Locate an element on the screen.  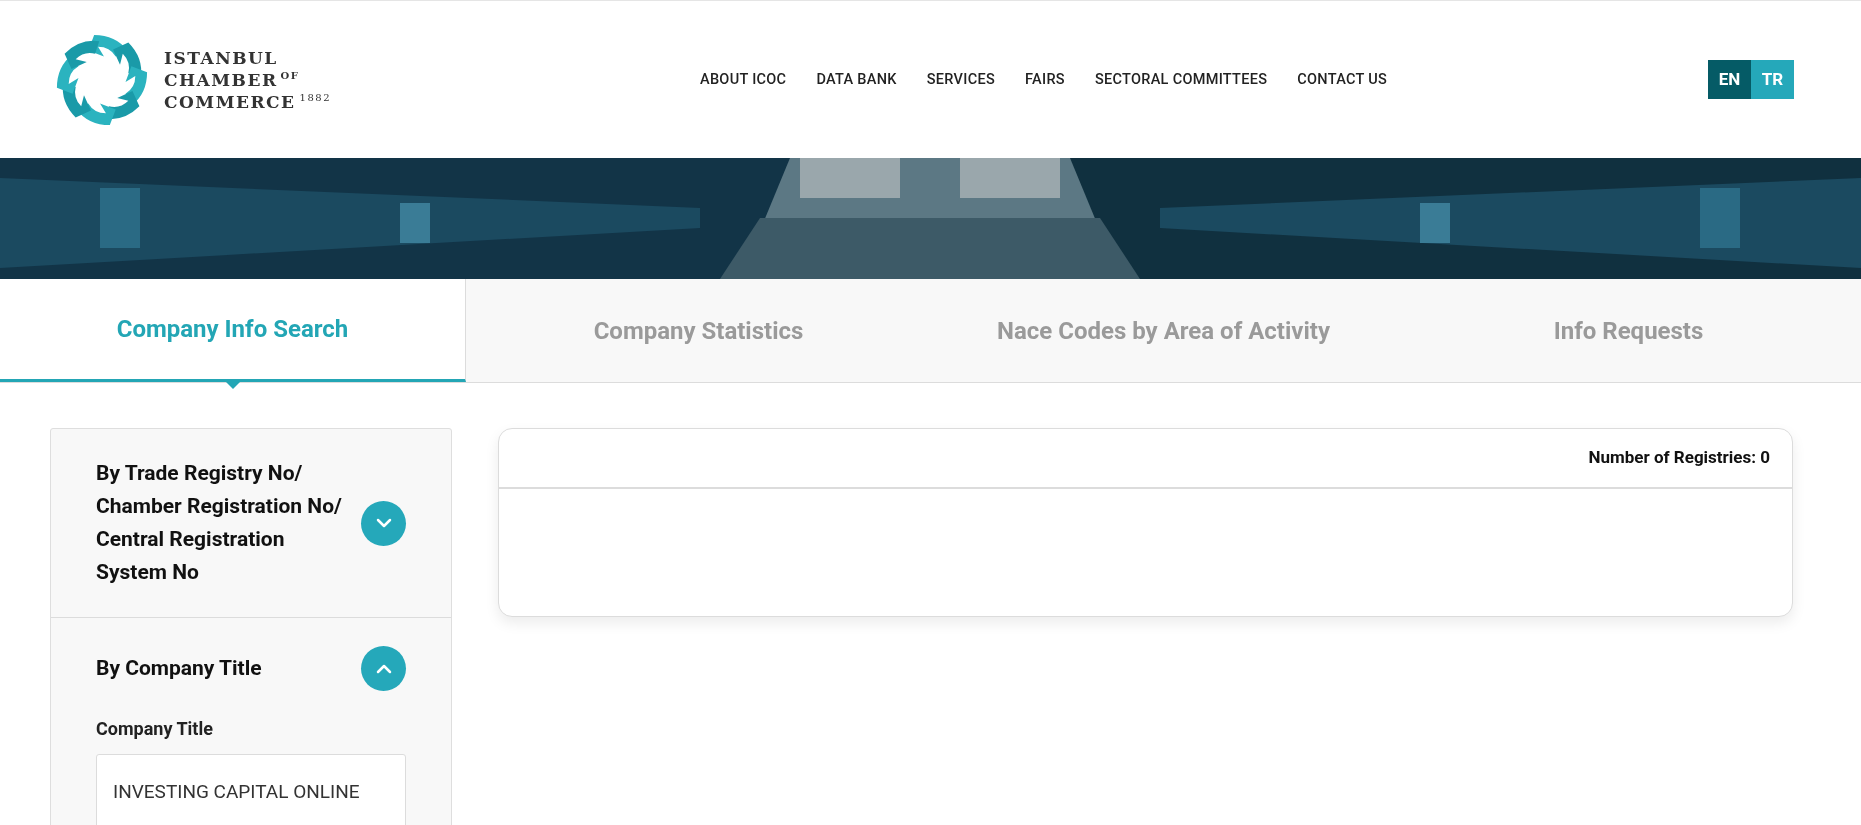
nav-link: DATA BANK is located at coordinates (856, 79).